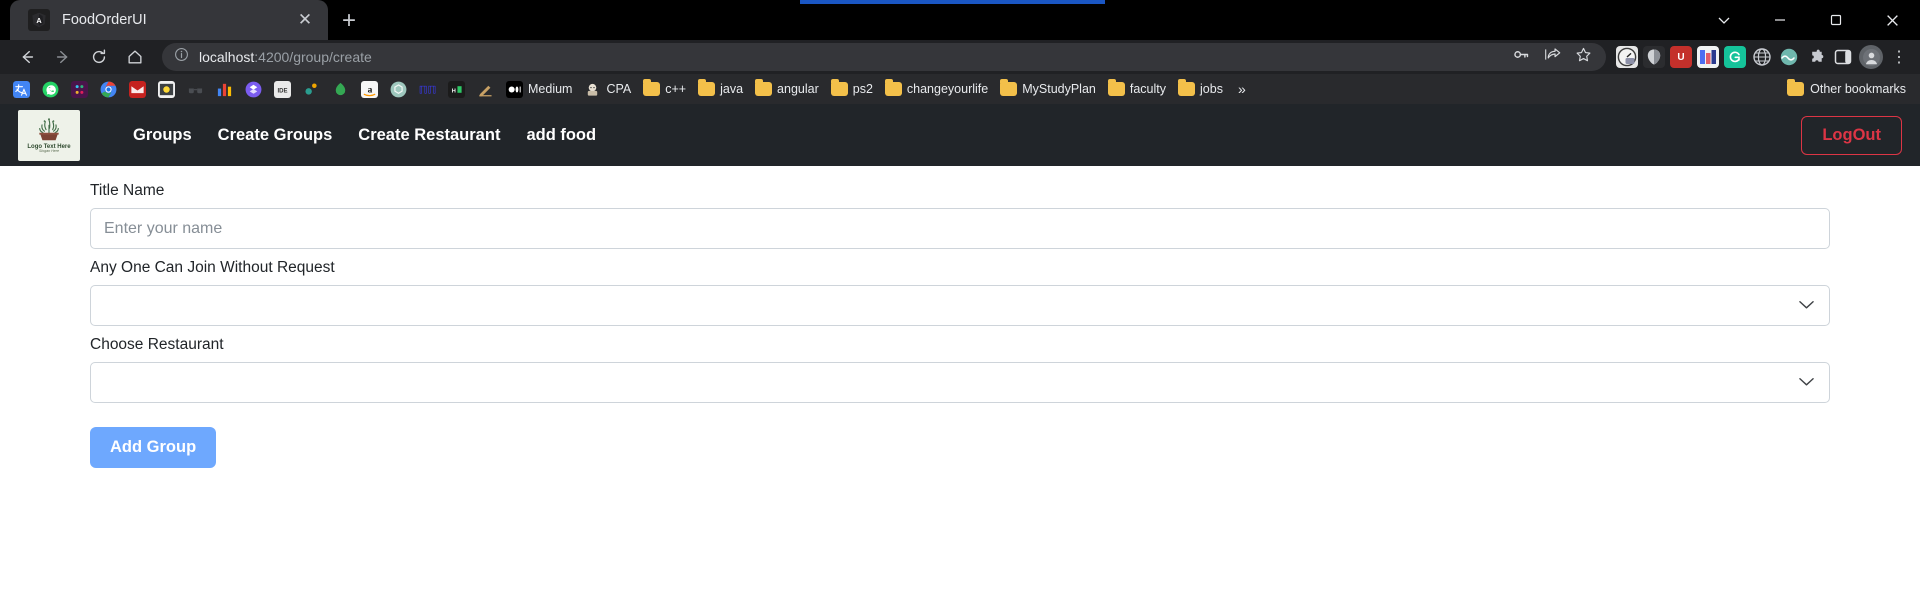 The height and width of the screenshot is (603, 1920). I want to click on reload-icon, so click(99, 57).